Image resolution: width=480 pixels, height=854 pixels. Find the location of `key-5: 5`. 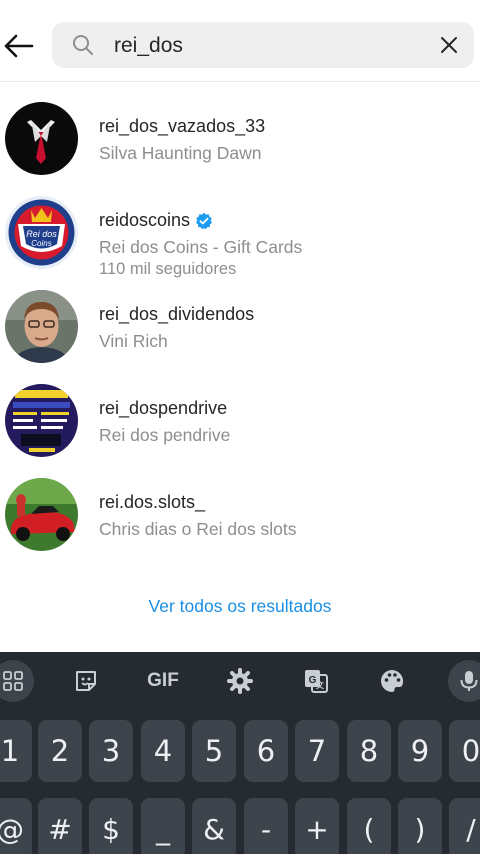

key-5: 5 is located at coordinates (214, 751).